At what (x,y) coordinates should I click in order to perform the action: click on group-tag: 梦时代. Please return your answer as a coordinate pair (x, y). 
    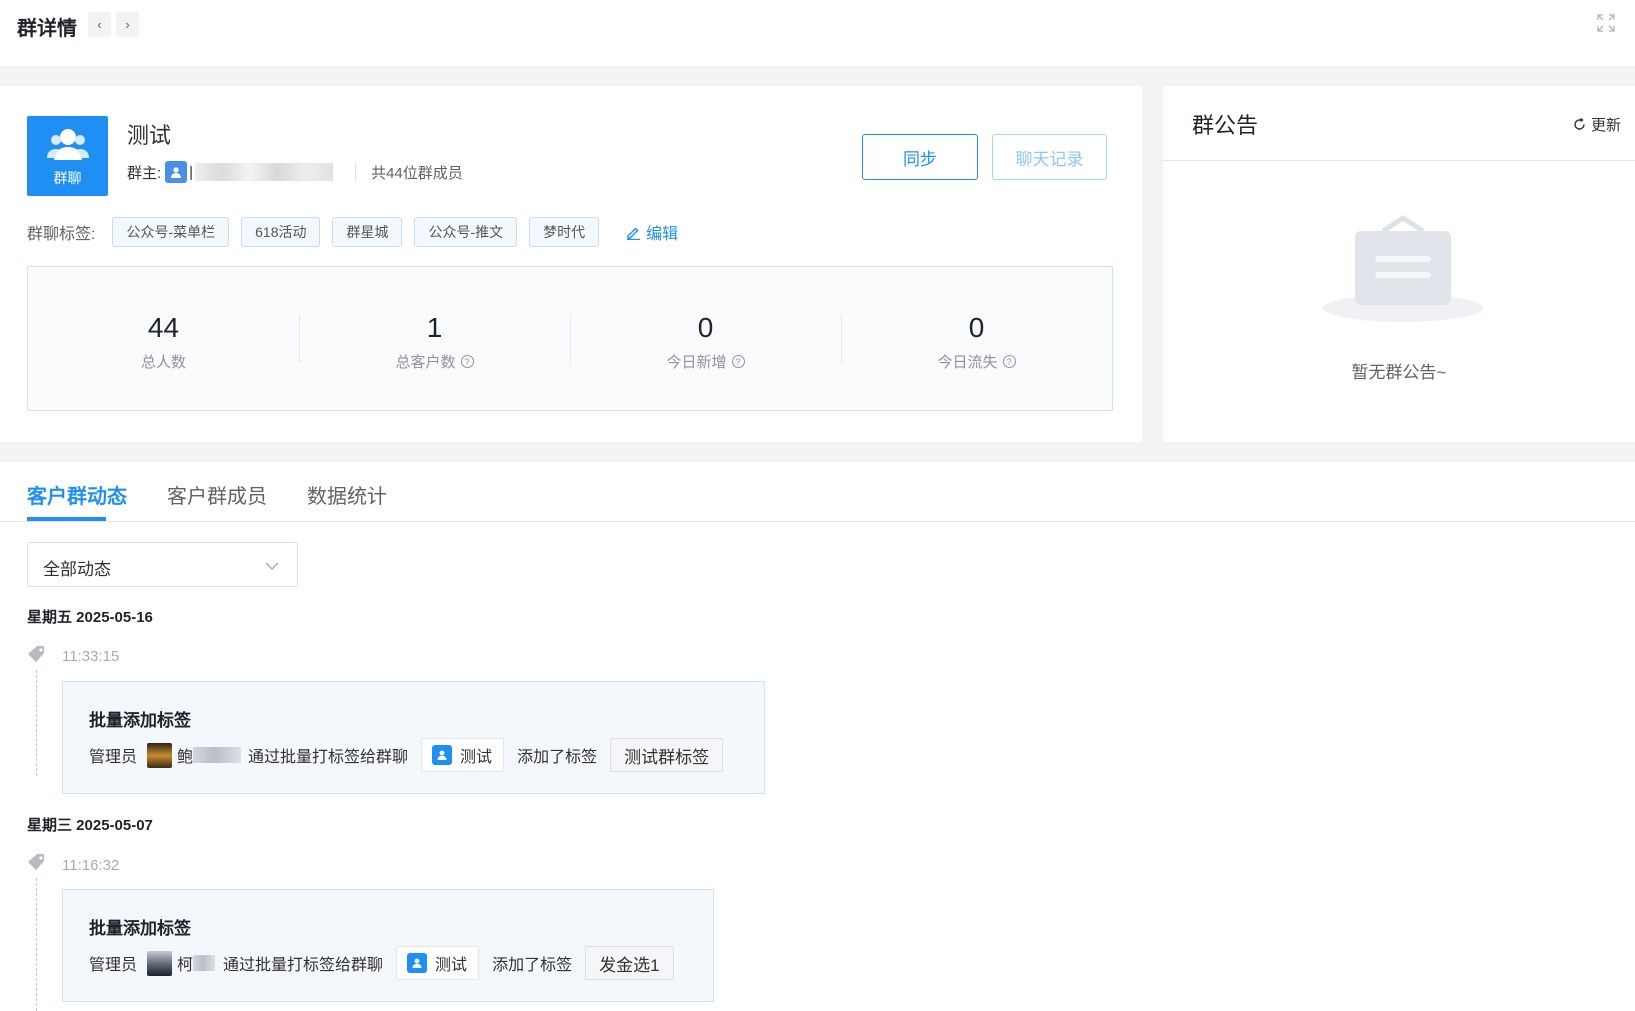
    Looking at the image, I should click on (564, 232).